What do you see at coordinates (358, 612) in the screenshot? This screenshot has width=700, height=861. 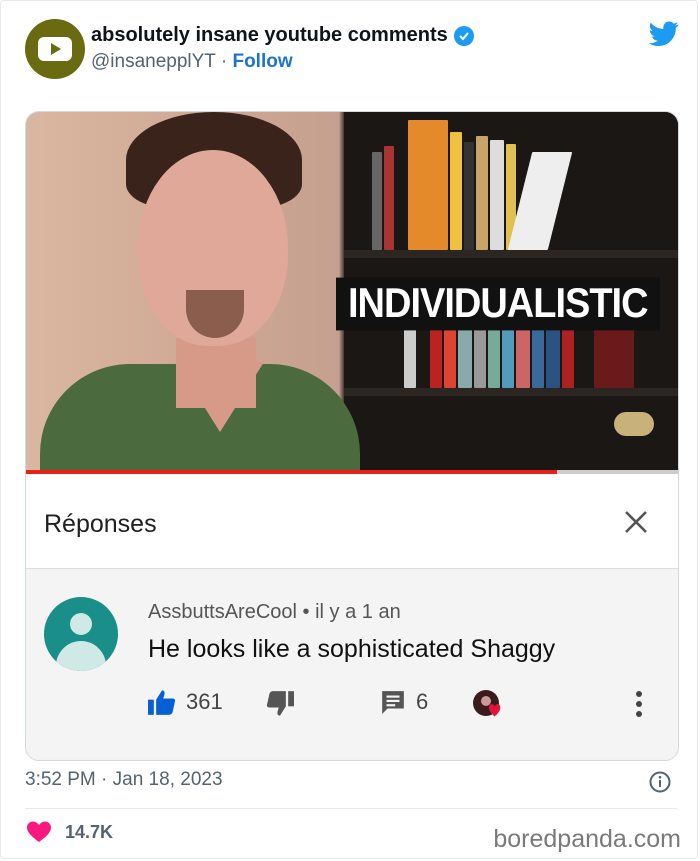 I see `comment-age: il y a 1 an` at bounding box center [358, 612].